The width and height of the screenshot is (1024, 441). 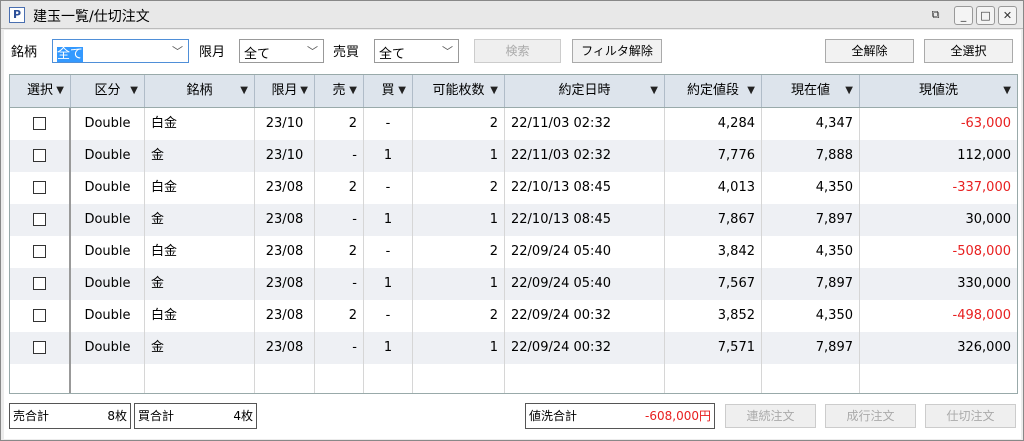 What do you see at coordinates (968, 51) in the screenshot?
I see `select-all-button: 全選択` at bounding box center [968, 51].